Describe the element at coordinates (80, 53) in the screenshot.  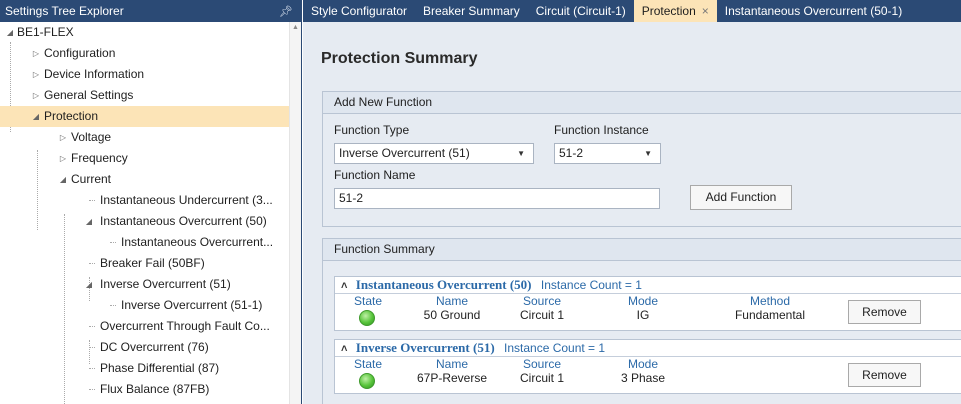
I see `tree-item-label: Configuration` at that location.